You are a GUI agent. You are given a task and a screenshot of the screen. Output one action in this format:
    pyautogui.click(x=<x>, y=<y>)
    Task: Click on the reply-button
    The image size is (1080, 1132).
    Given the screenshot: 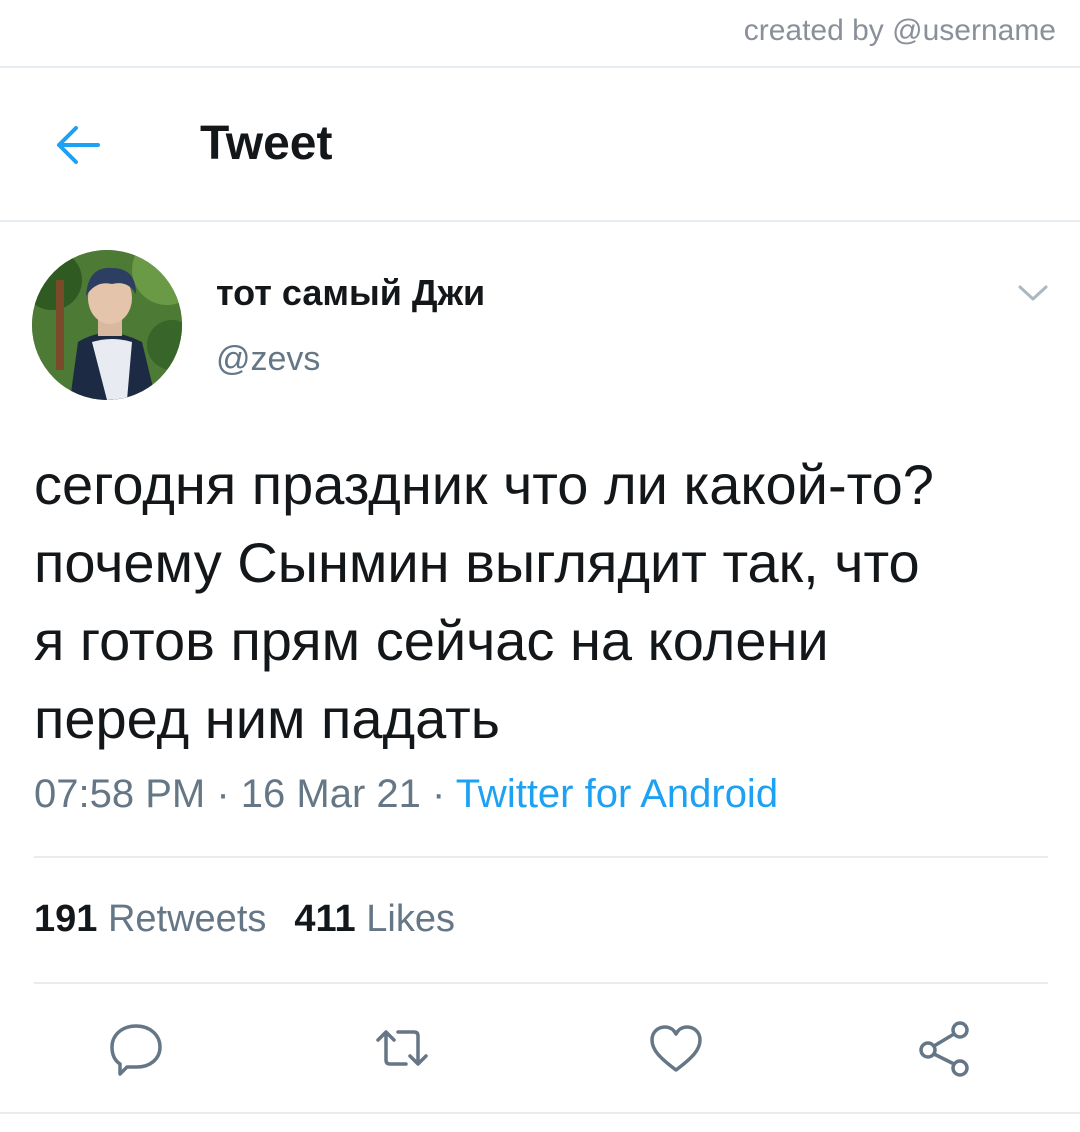 What is the action you would take?
    pyautogui.click(x=136, y=1048)
    